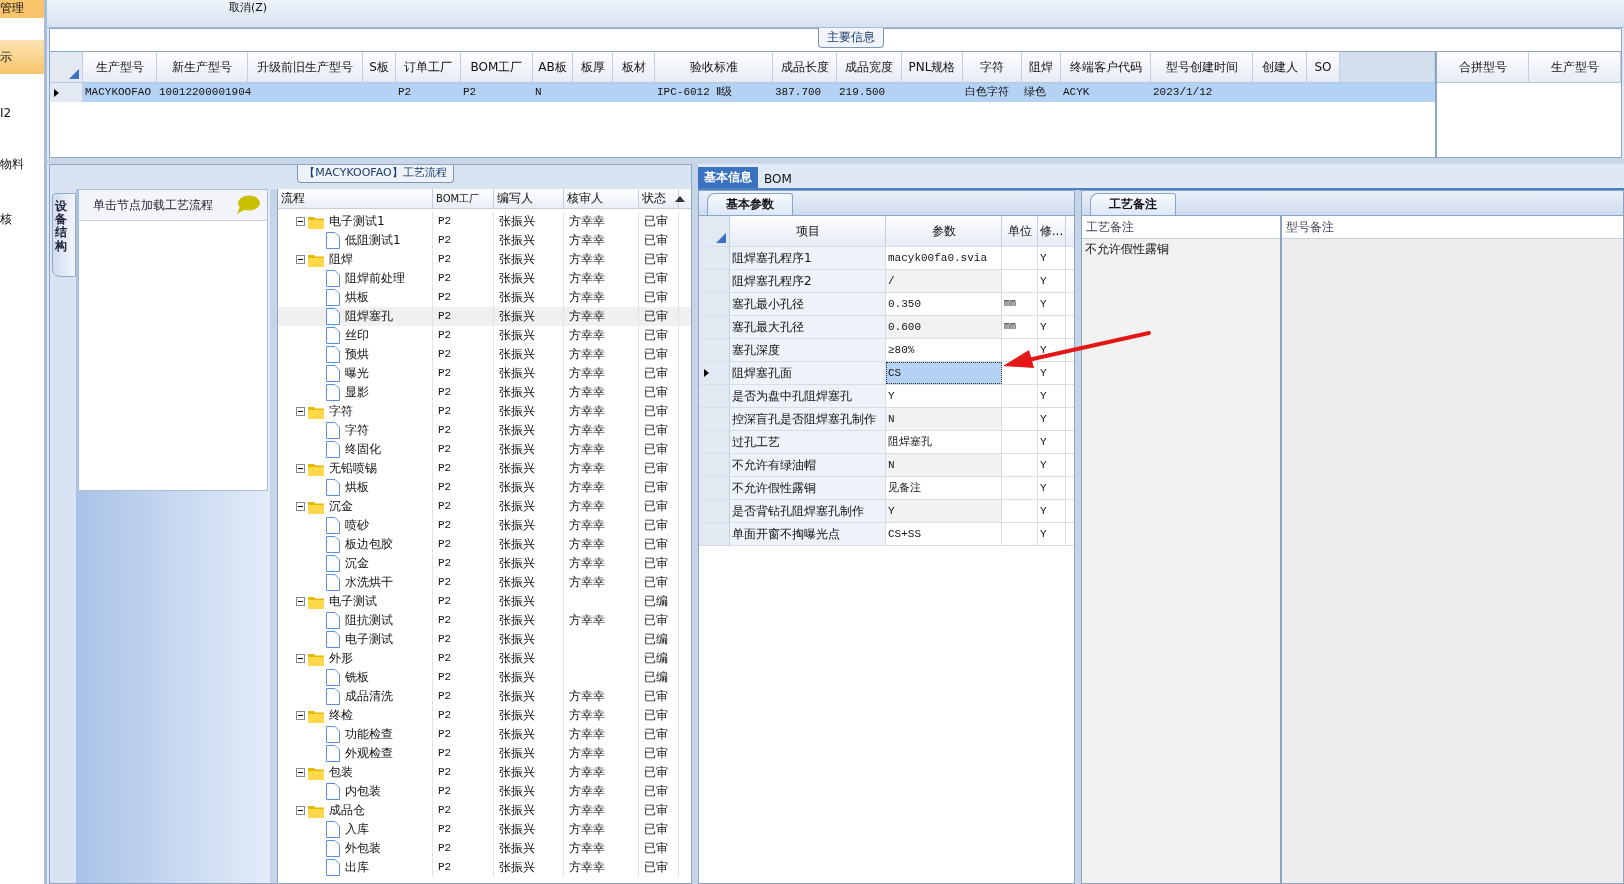 The width and height of the screenshot is (1624, 884). What do you see at coordinates (680, 198) in the screenshot?
I see `scroll-up-icon` at bounding box center [680, 198].